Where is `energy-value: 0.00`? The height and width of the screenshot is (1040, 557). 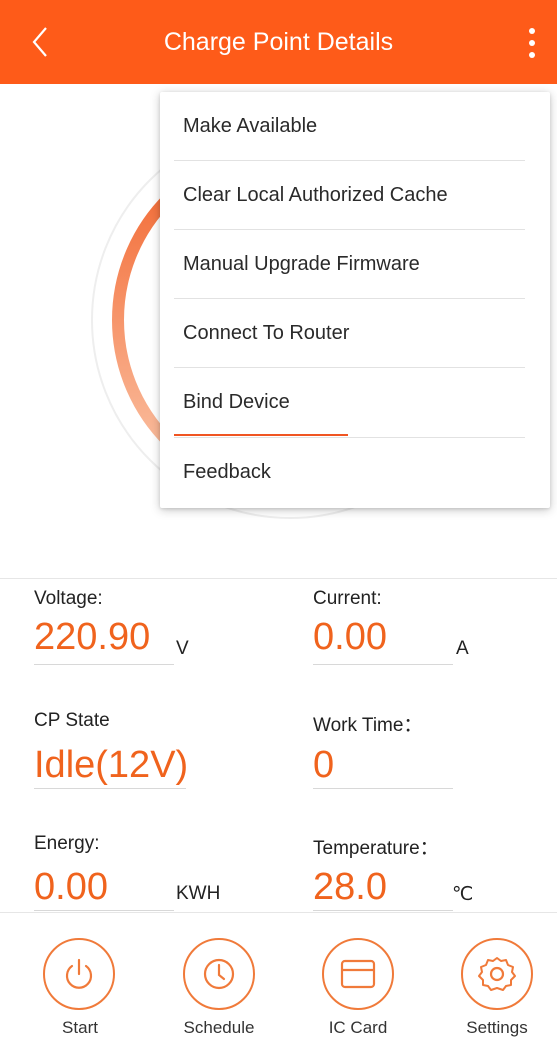
energy-value: 0.00 is located at coordinates (71, 887).